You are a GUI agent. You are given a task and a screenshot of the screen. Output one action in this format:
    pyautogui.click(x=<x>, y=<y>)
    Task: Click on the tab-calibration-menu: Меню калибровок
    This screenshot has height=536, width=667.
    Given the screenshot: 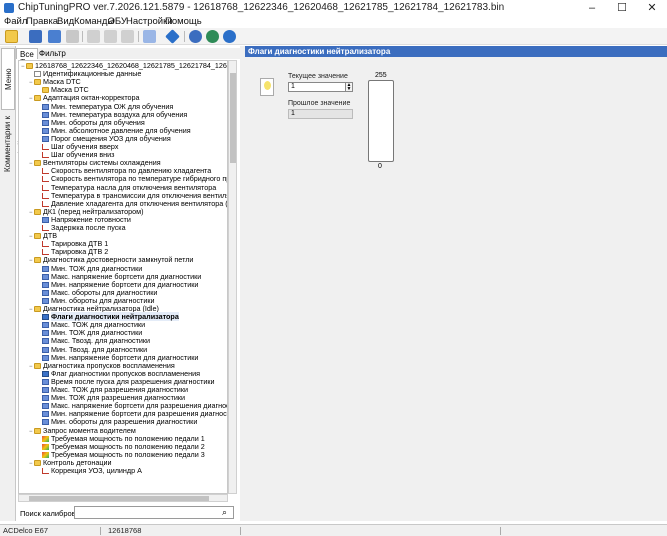 What is the action you would take?
    pyautogui.click(x=14, y=79)
    